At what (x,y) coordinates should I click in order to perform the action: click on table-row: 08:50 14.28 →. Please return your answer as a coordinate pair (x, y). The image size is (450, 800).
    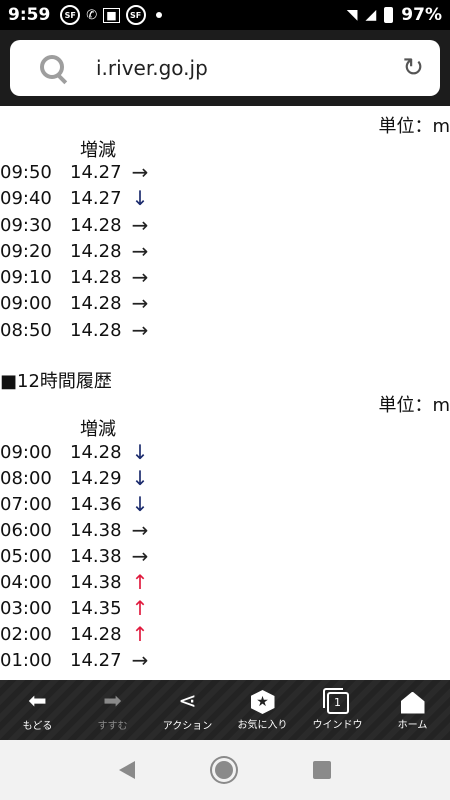
    Looking at the image, I should click on (76, 330).